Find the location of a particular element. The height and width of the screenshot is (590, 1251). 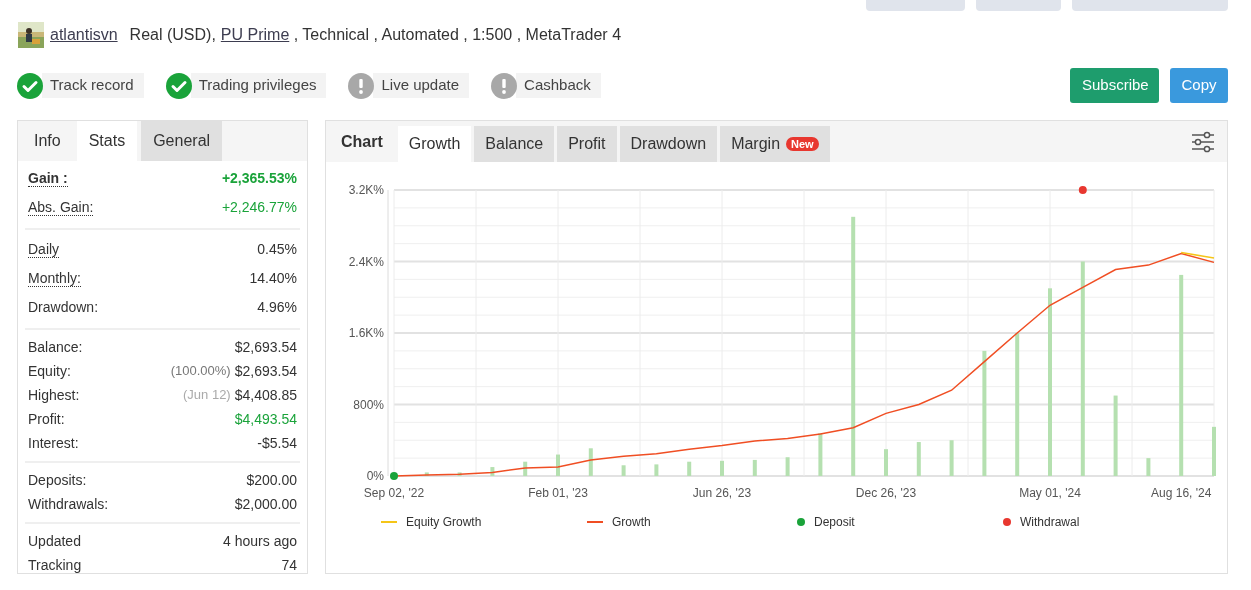

username-link: atlantisvn is located at coordinates (84, 35).